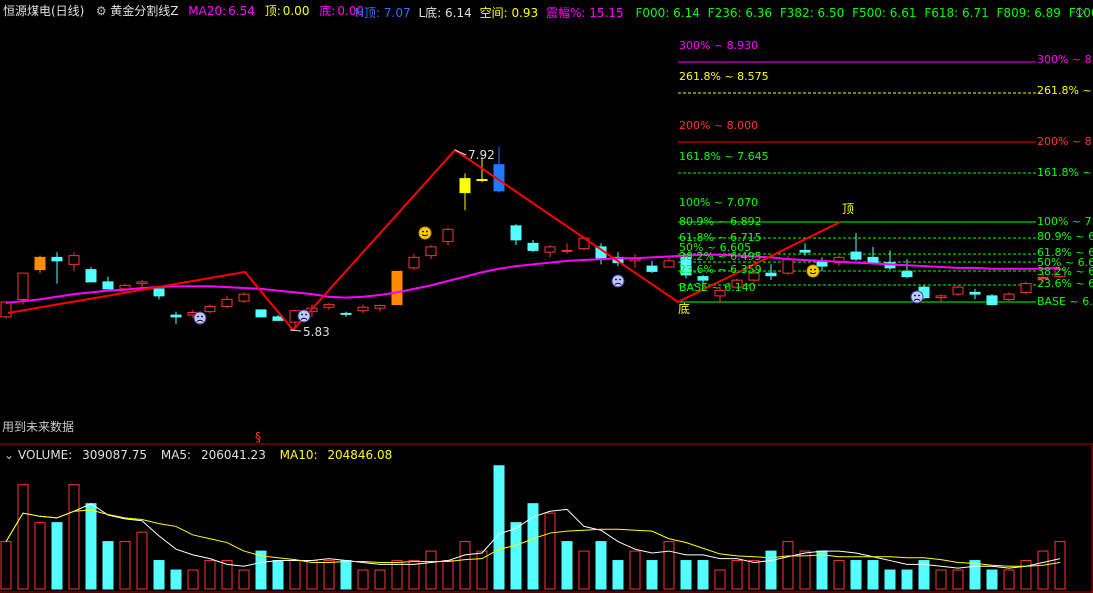  Describe the element at coordinates (684, 308) in the screenshot. I see `bottom-marker: 底` at that location.